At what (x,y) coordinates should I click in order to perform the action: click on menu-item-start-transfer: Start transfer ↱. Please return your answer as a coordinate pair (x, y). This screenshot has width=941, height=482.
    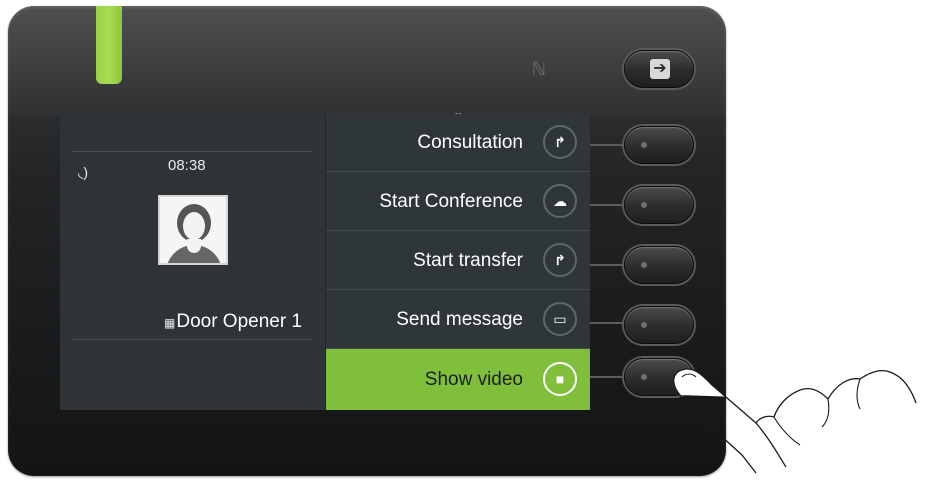
    Looking at the image, I should click on (458, 260).